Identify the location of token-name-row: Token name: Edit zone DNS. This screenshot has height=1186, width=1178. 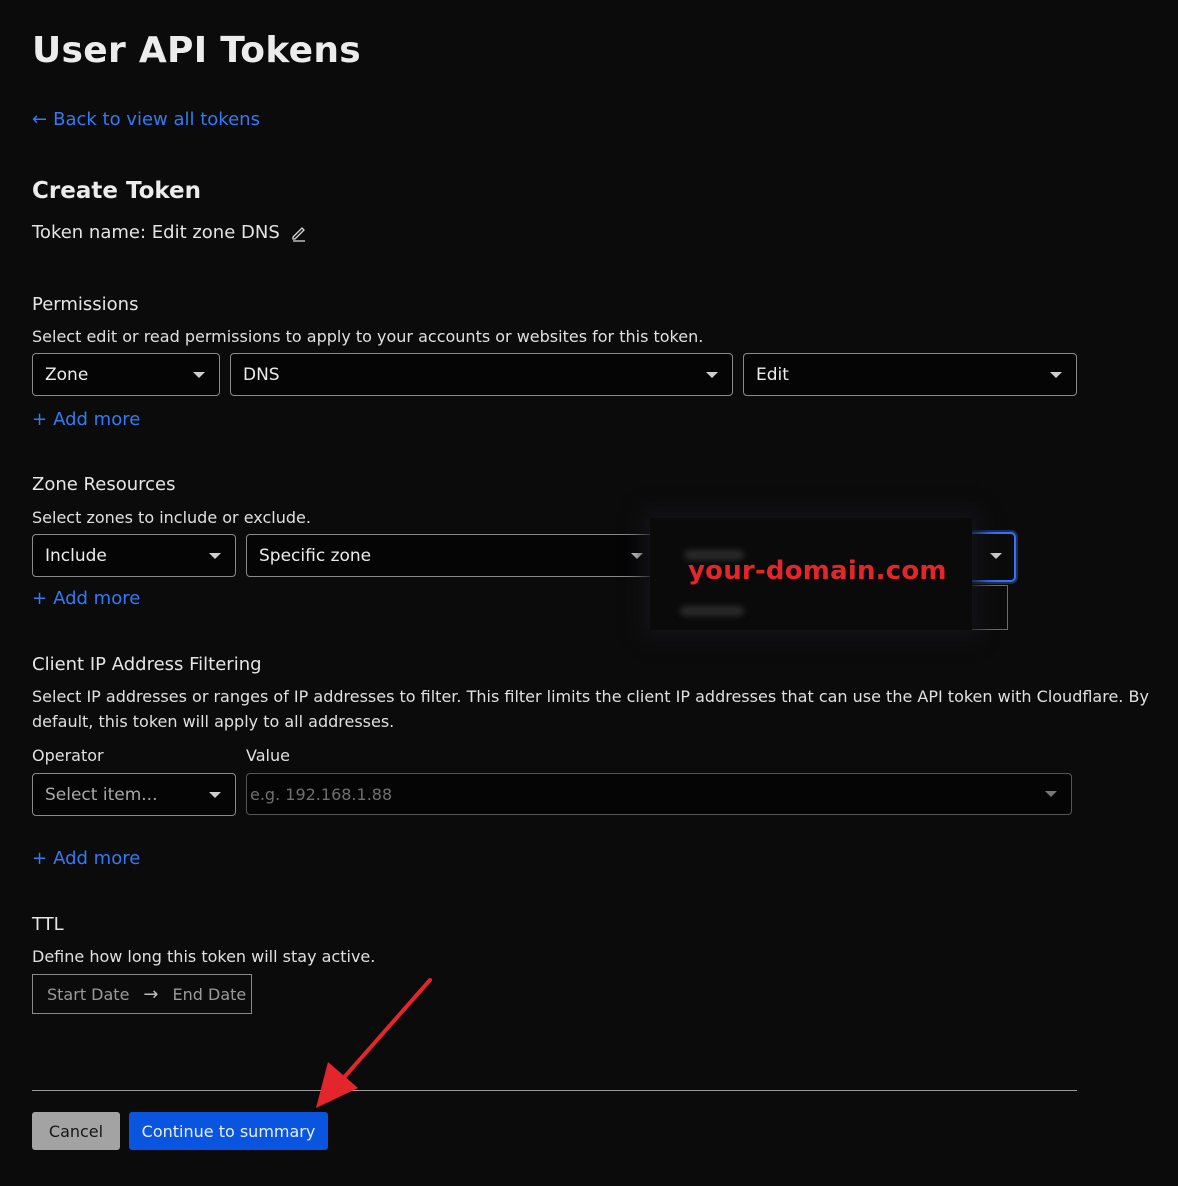
(170, 232).